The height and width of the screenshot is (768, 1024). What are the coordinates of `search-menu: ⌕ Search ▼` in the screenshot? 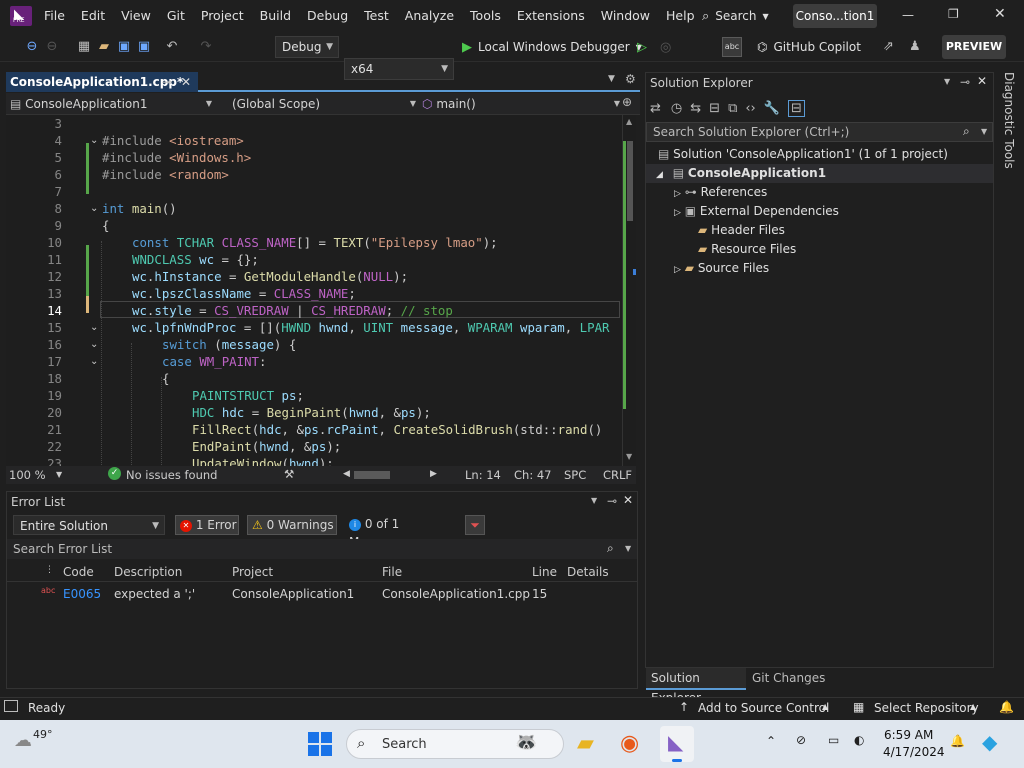 It's located at (735, 16).